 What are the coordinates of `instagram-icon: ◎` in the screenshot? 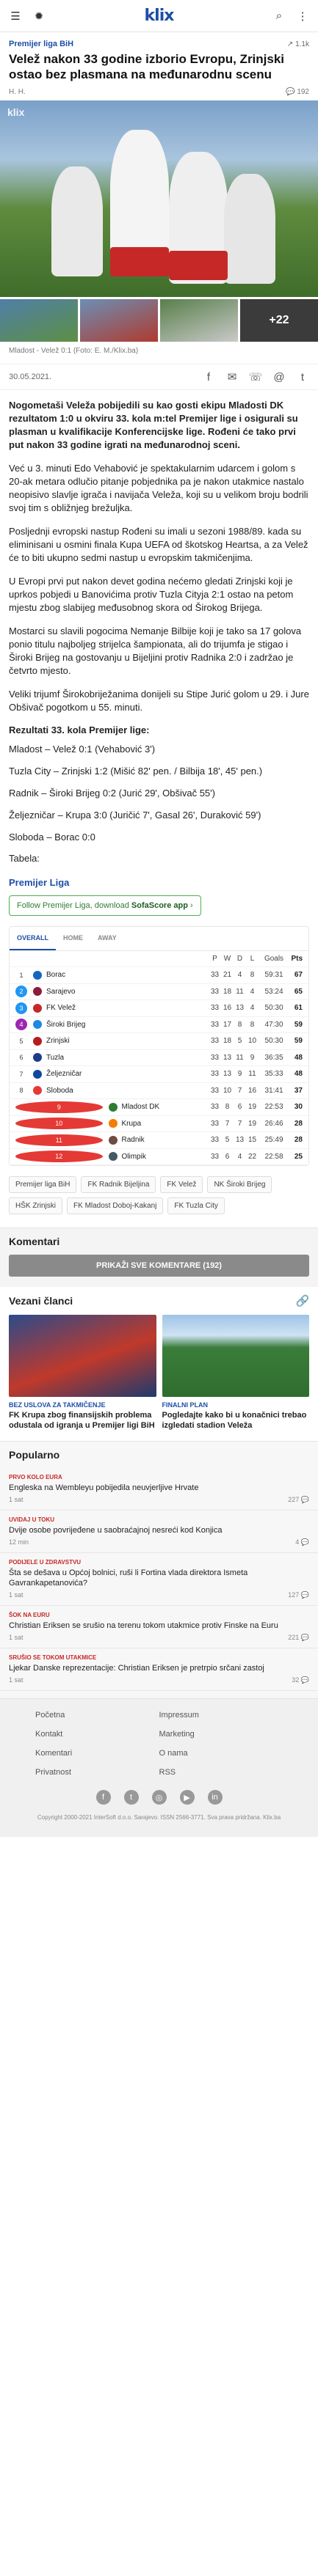 It's located at (159, 1798).